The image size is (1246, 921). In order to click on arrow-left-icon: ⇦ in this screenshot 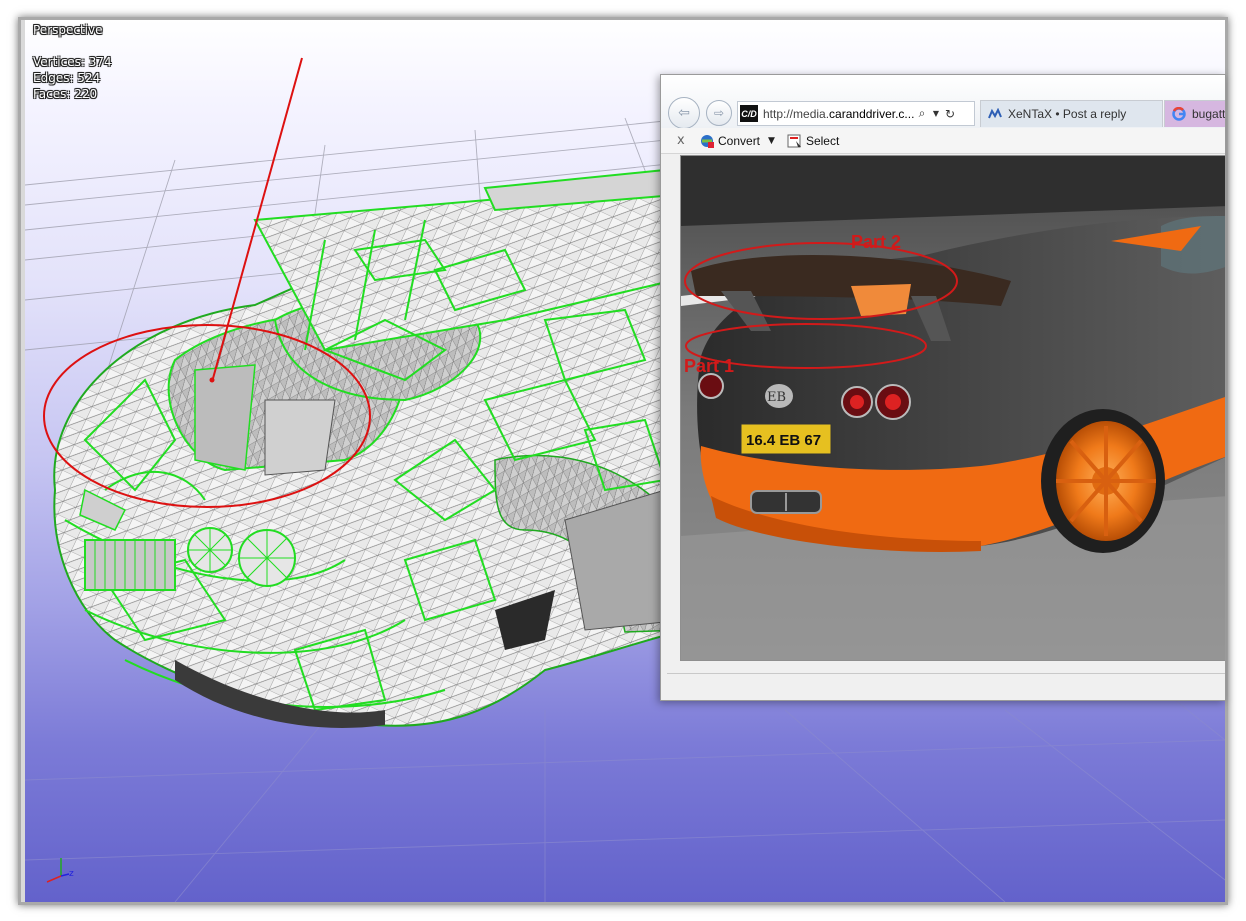, I will do `click(684, 113)`.